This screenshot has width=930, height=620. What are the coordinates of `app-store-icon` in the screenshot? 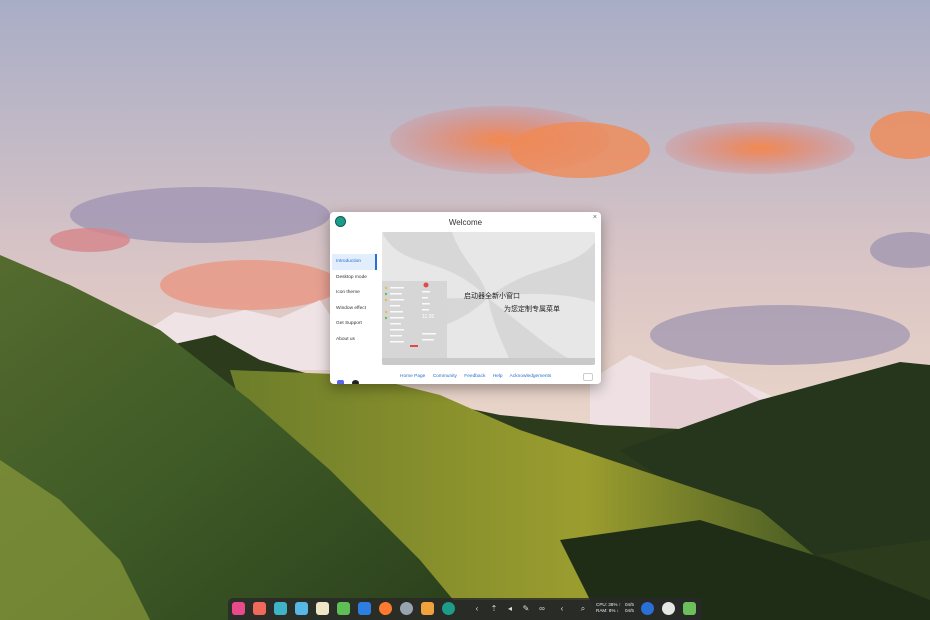 It's located at (301, 608).